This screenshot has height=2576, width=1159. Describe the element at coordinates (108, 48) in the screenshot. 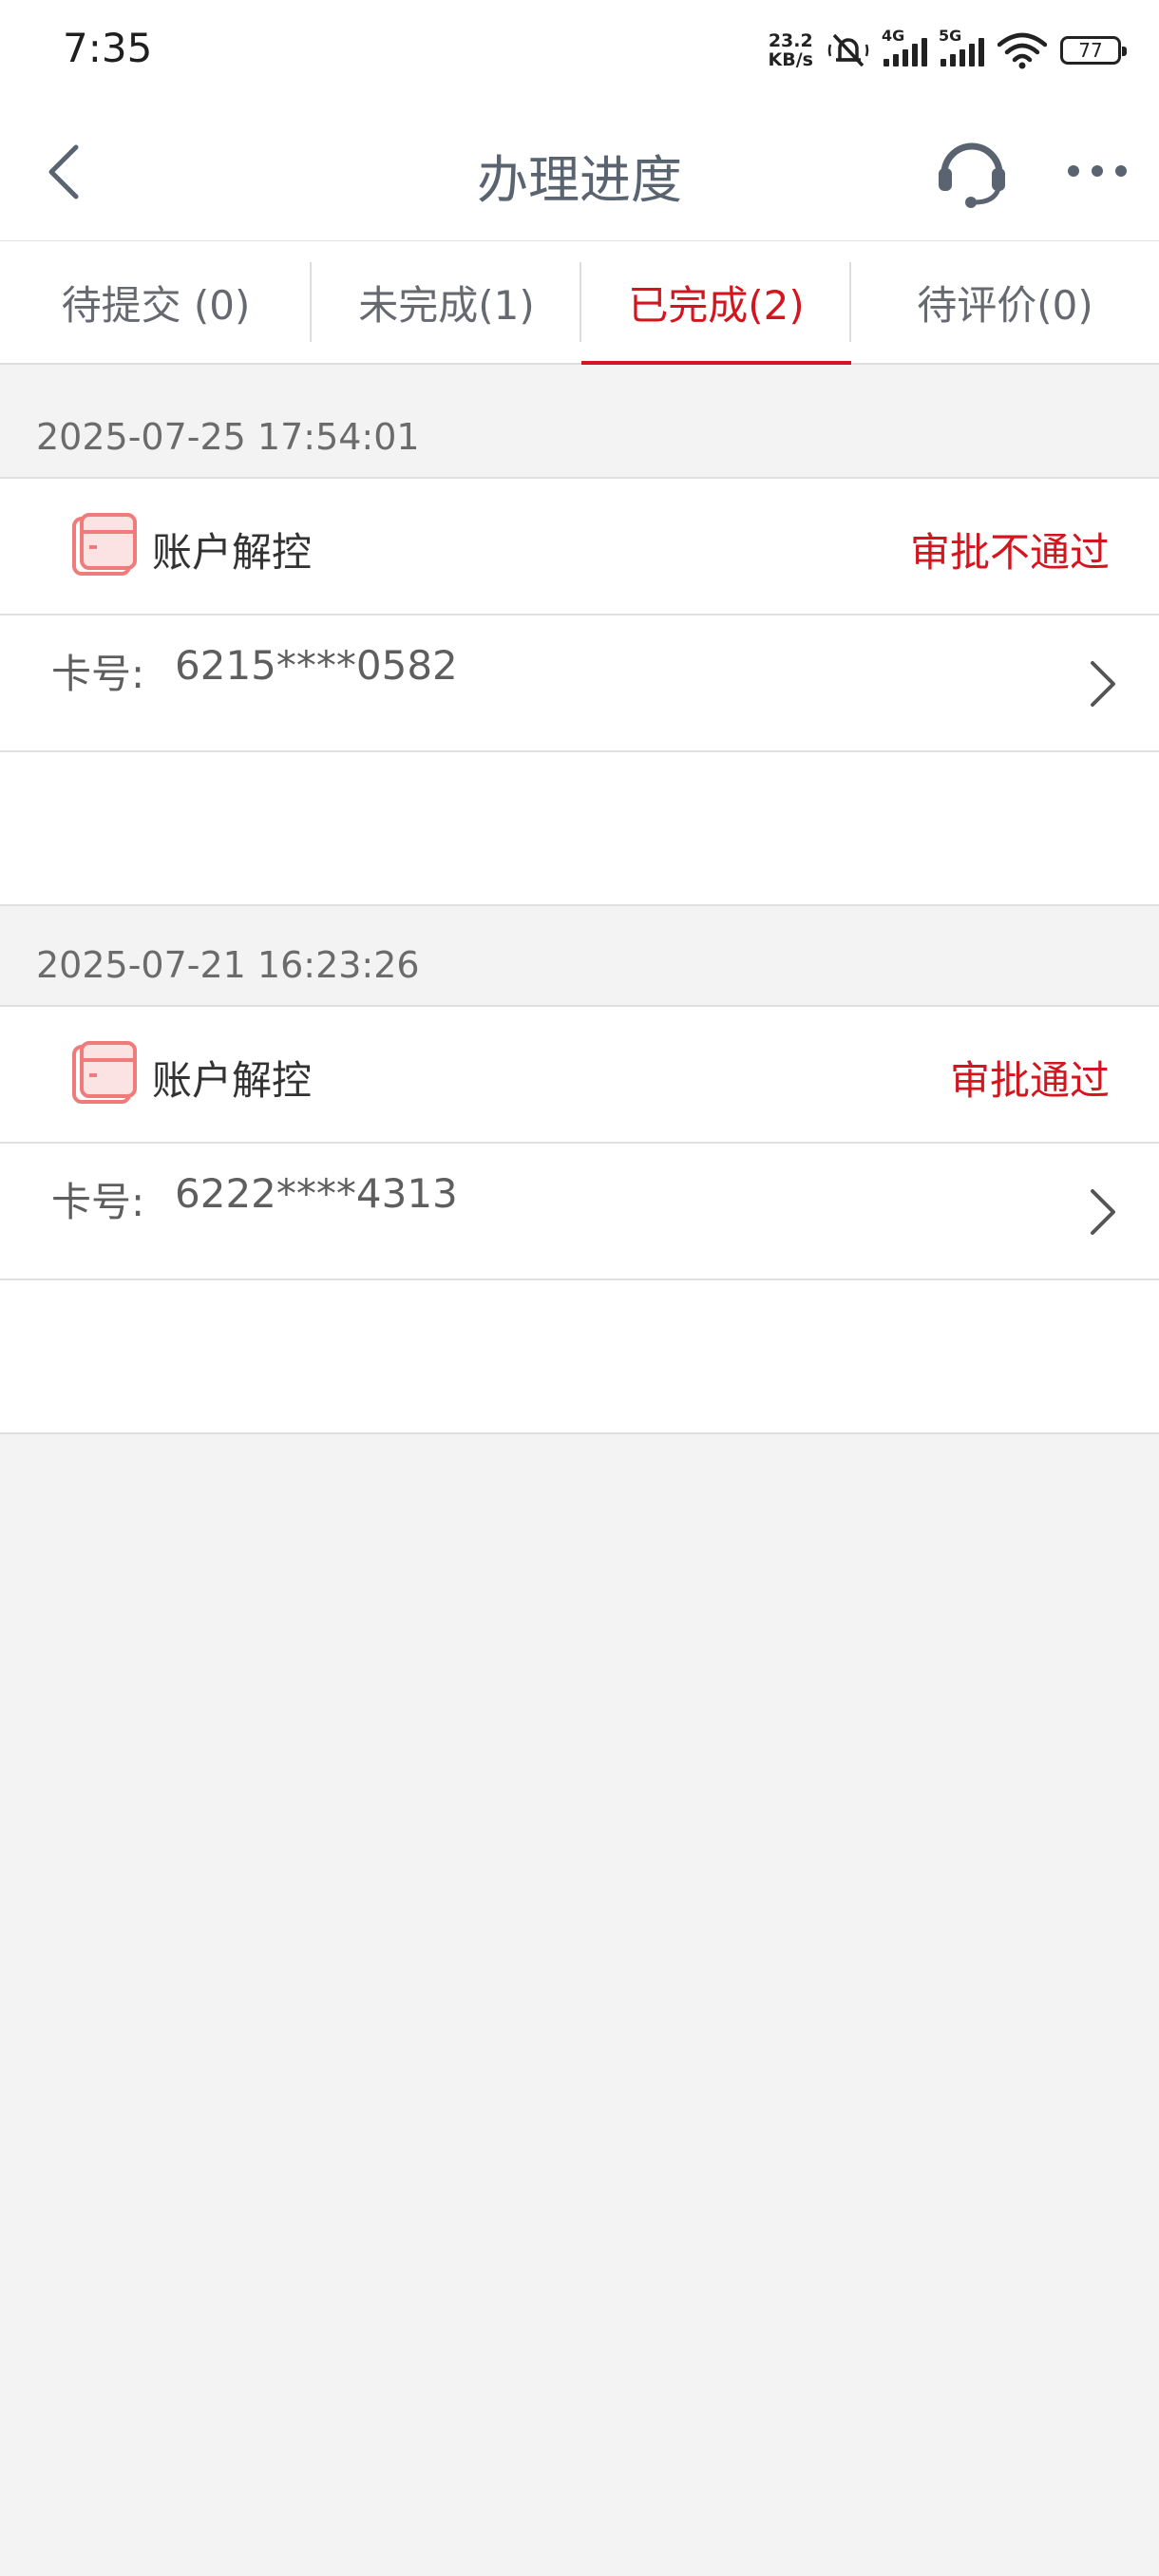

I see `status-time: 7:35` at that location.